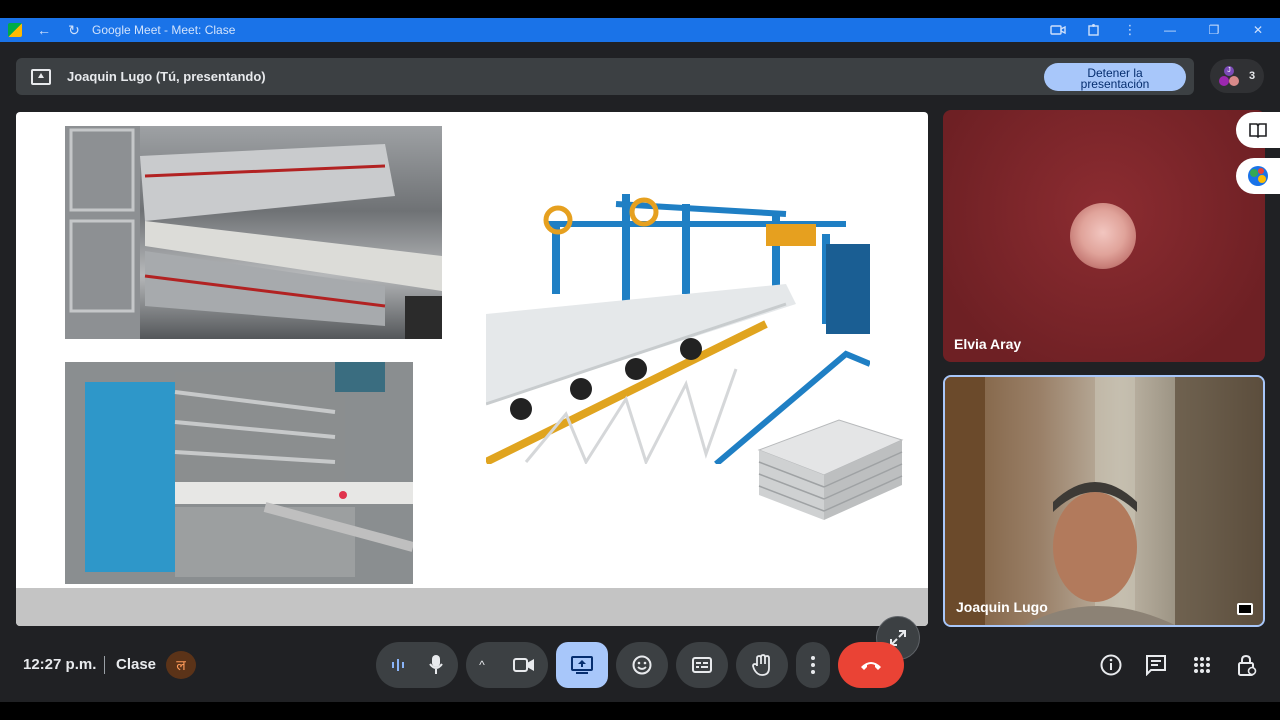  What do you see at coordinates (253, 232) in the screenshot?
I see `slide-photo-machine-rollers` at bounding box center [253, 232].